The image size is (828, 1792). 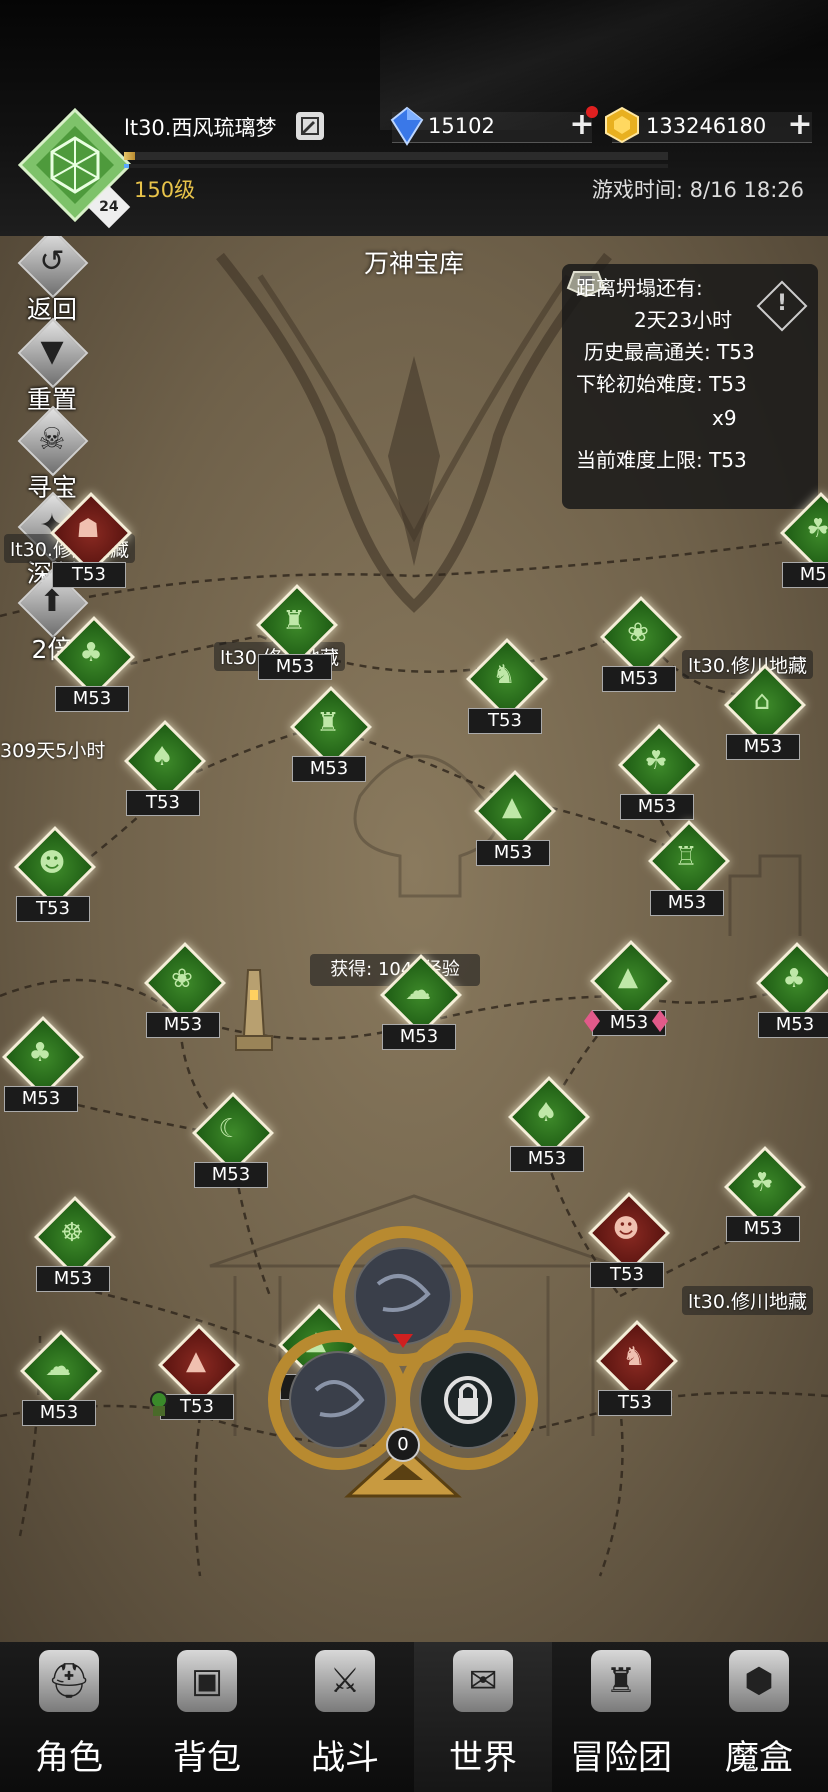 What do you see at coordinates (621, 1681) in the screenshot?
I see `castle-icon: ♜` at bounding box center [621, 1681].